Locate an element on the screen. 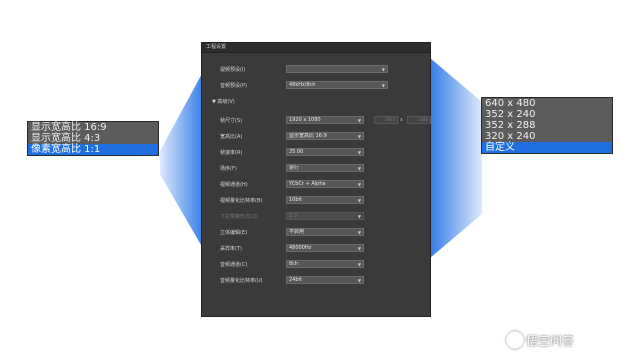 The height and width of the screenshot is (360, 640). aspect-ratio-dropdown-list: 显示宽高比 16:9 显示宽高比 4:3 像素宽高比 1:1 is located at coordinates (93, 138).